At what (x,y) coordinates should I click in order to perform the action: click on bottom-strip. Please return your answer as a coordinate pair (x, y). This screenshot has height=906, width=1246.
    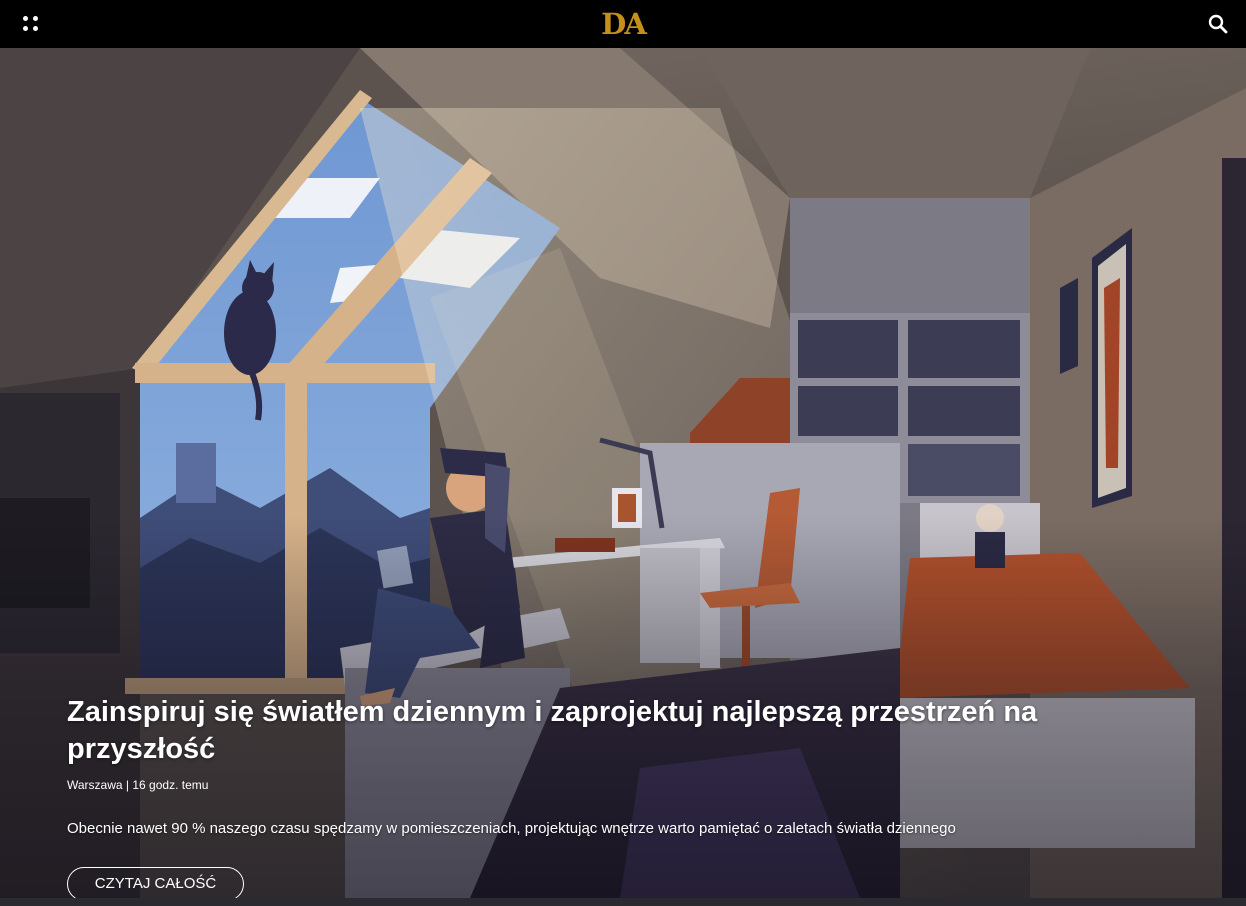
    Looking at the image, I should click on (623, 902).